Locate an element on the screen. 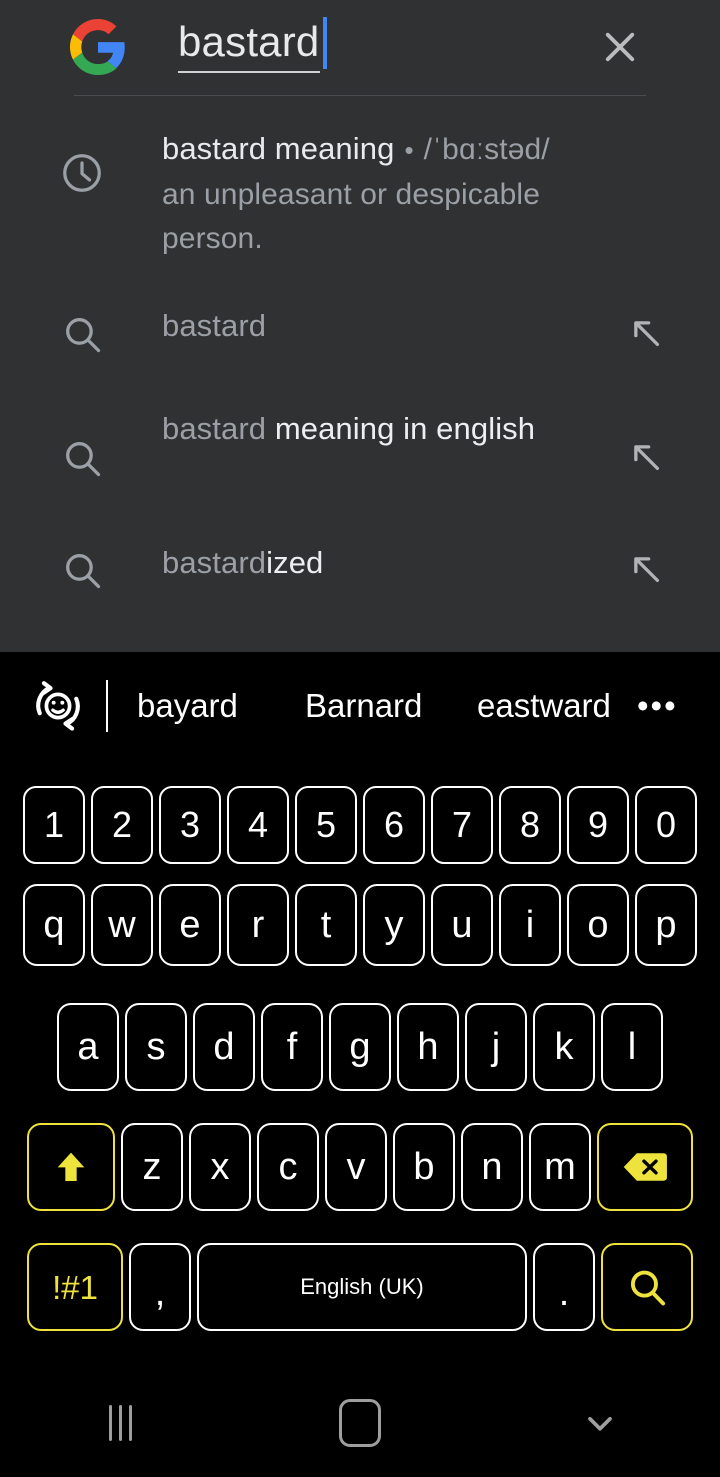 This screenshot has height=1477, width=720. key-0: 0 is located at coordinates (666, 825).